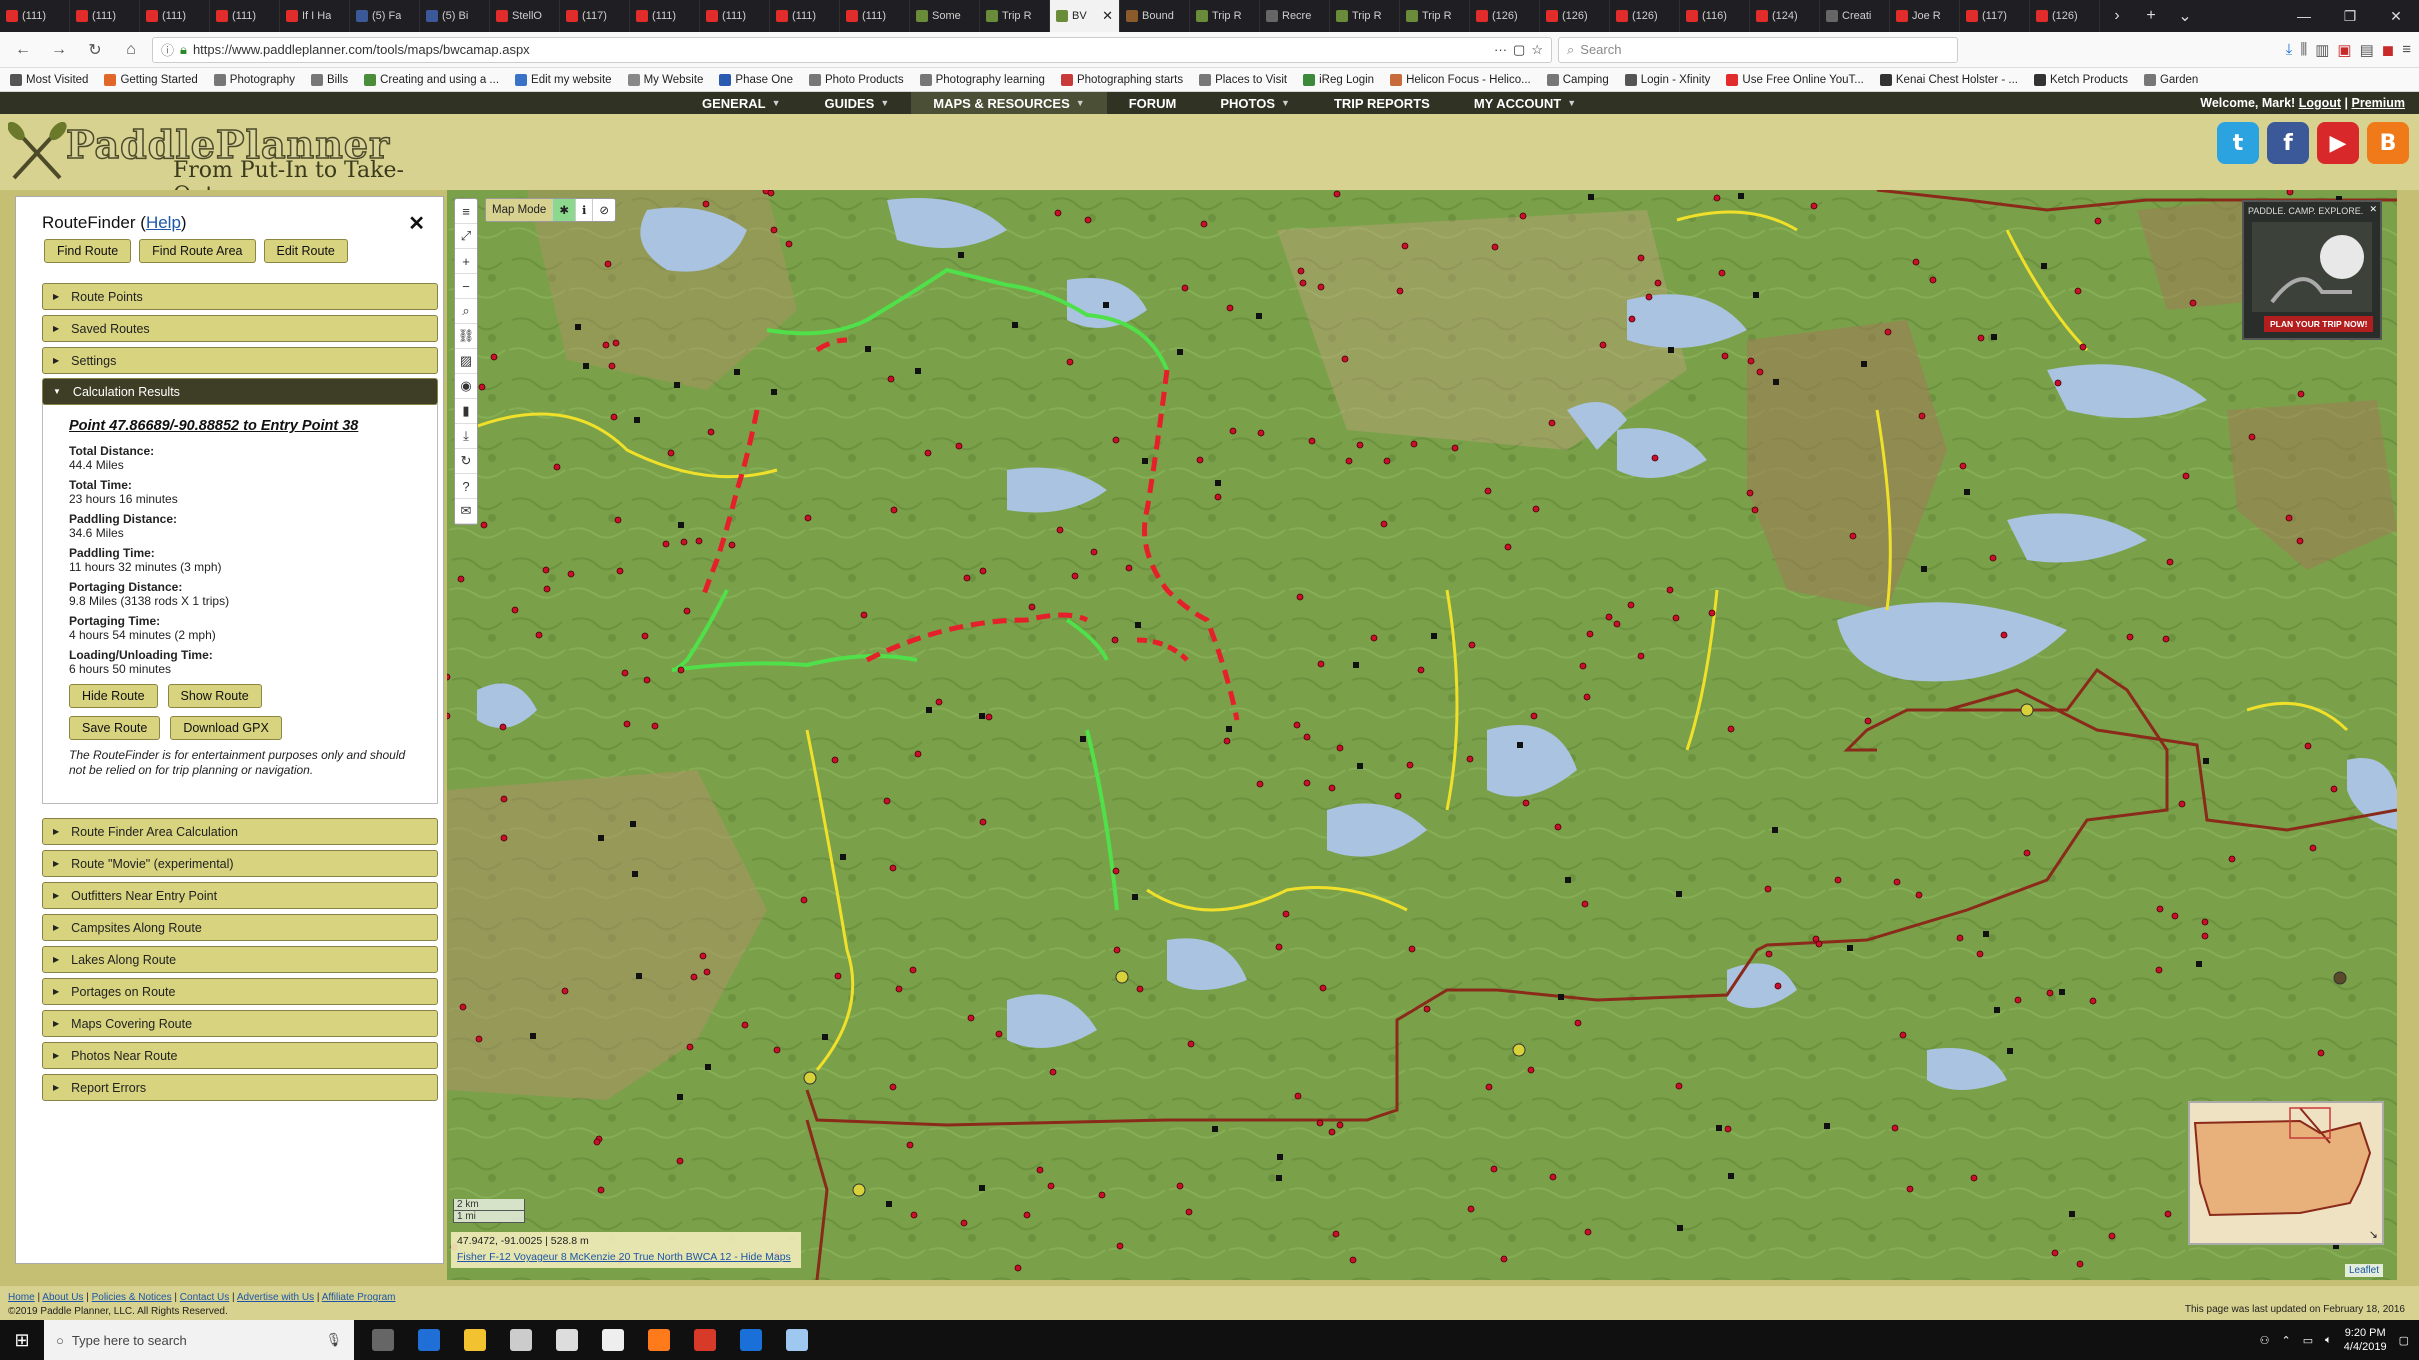 Image resolution: width=2419 pixels, height=1360 pixels. I want to click on tab-item: (111), so click(735, 16).